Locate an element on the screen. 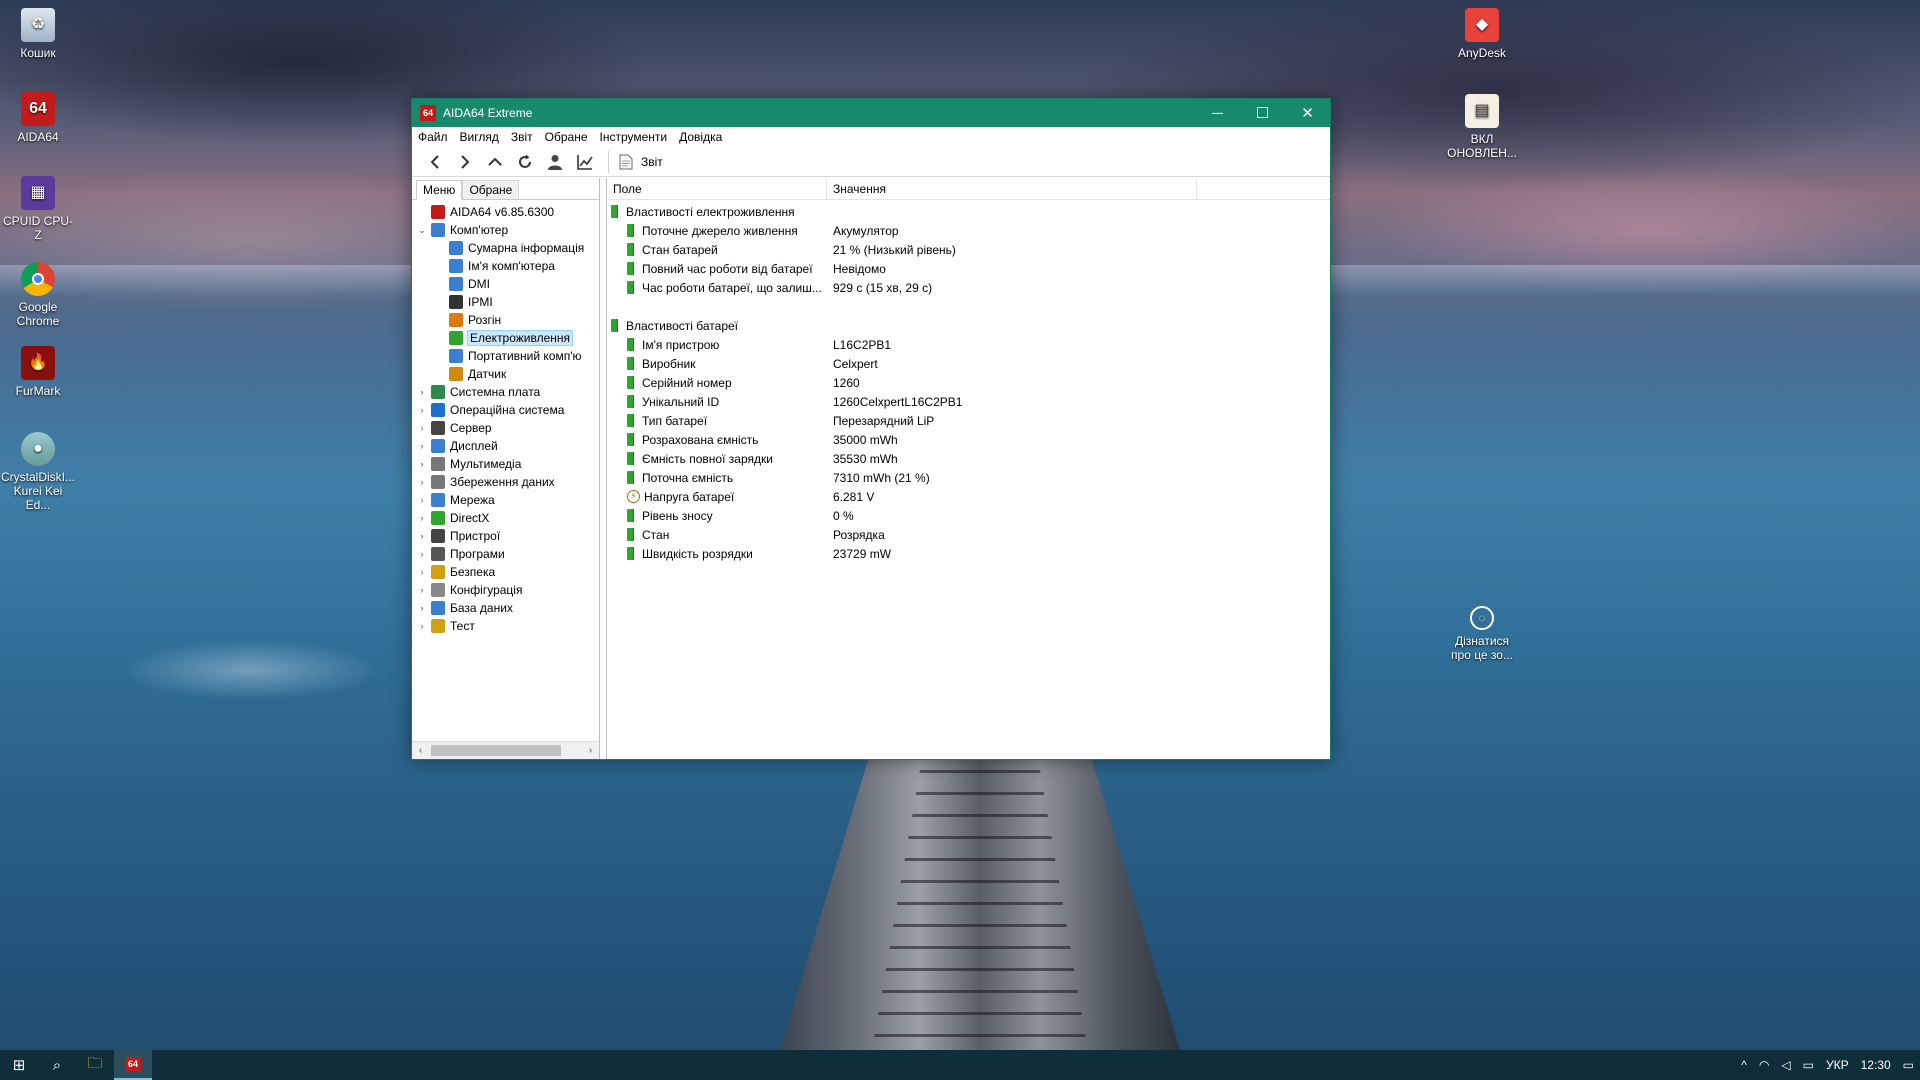 This screenshot has height=1080, width=1920. desktop-icon-cpuz: ▦ CPUID CPU-Z is located at coordinates (38, 209).